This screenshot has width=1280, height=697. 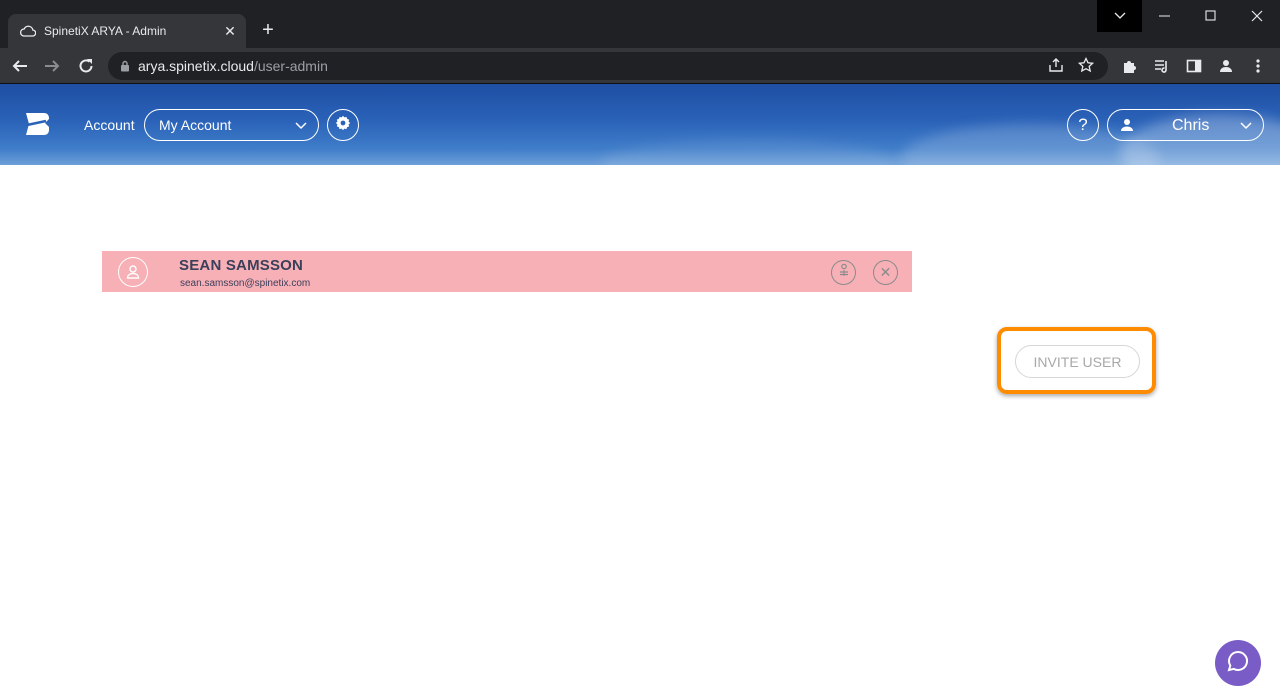 I want to click on tab-title: SpinetiX ARYA - Admin, so click(x=105, y=31).